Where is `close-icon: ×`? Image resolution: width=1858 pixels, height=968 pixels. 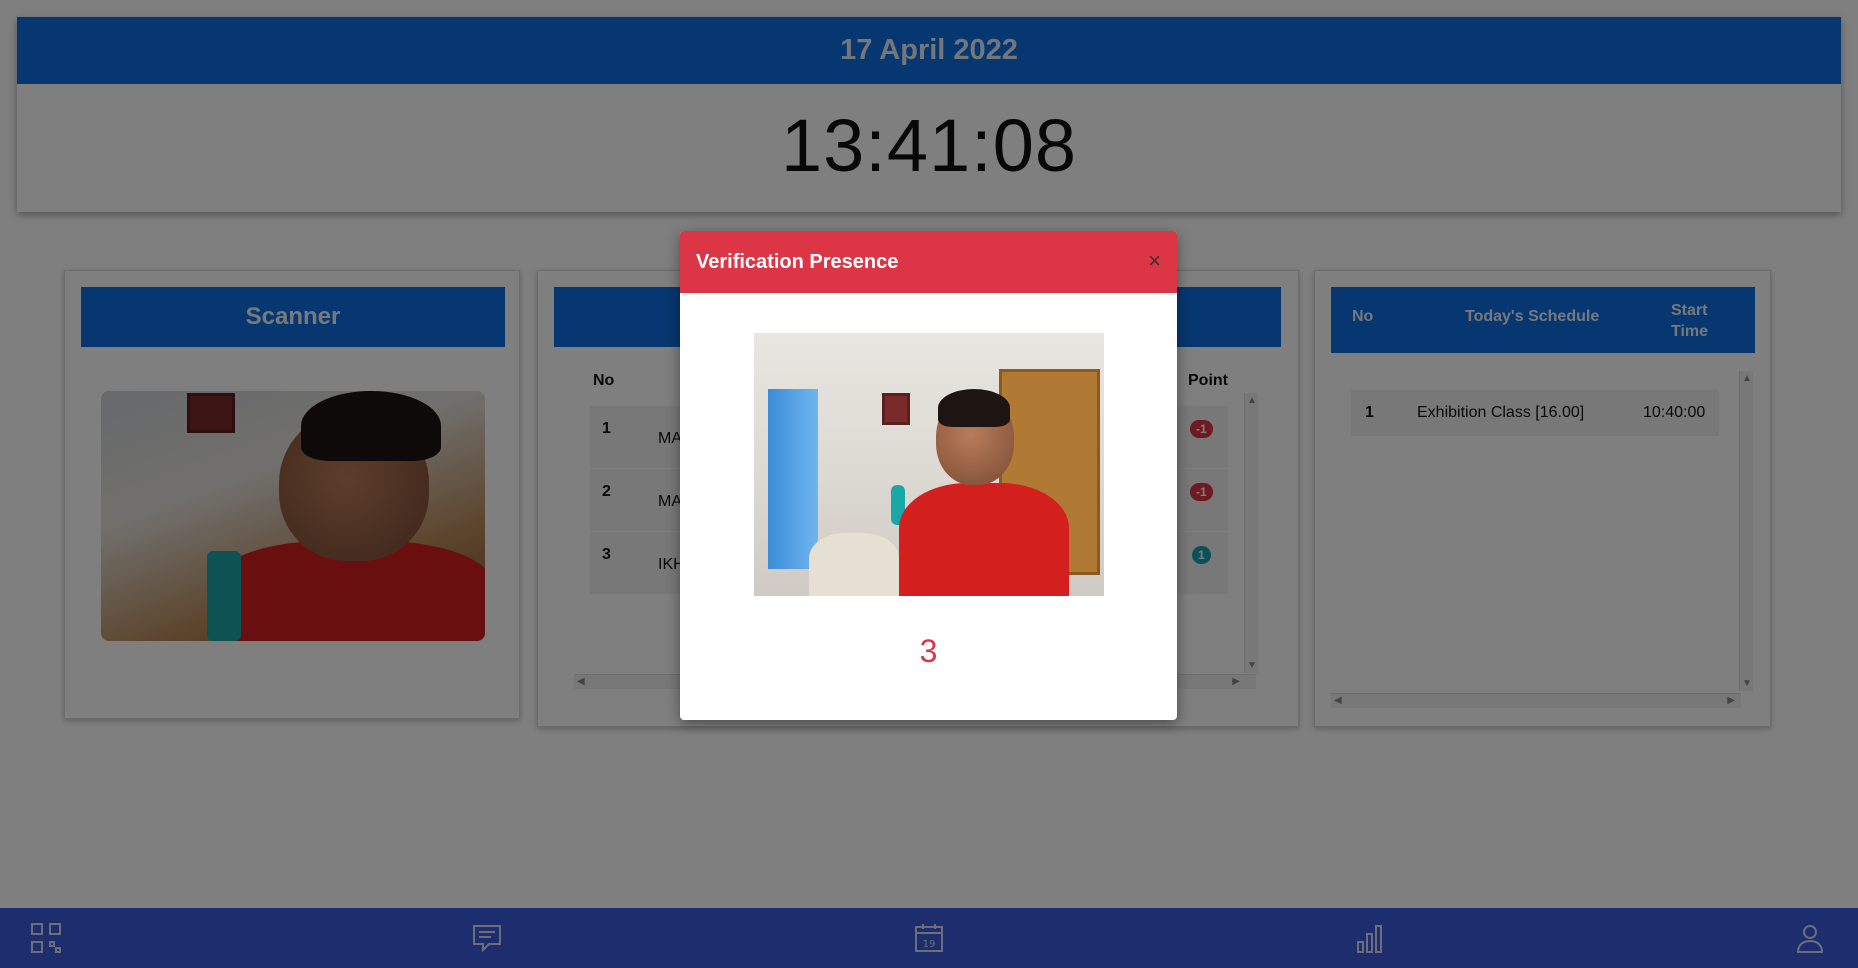 close-icon: × is located at coordinates (1154, 261).